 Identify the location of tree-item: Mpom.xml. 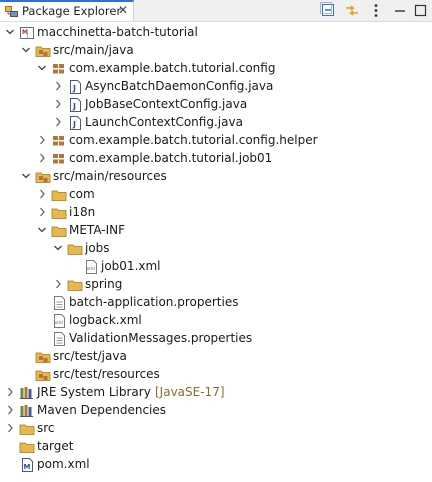
(216, 464).